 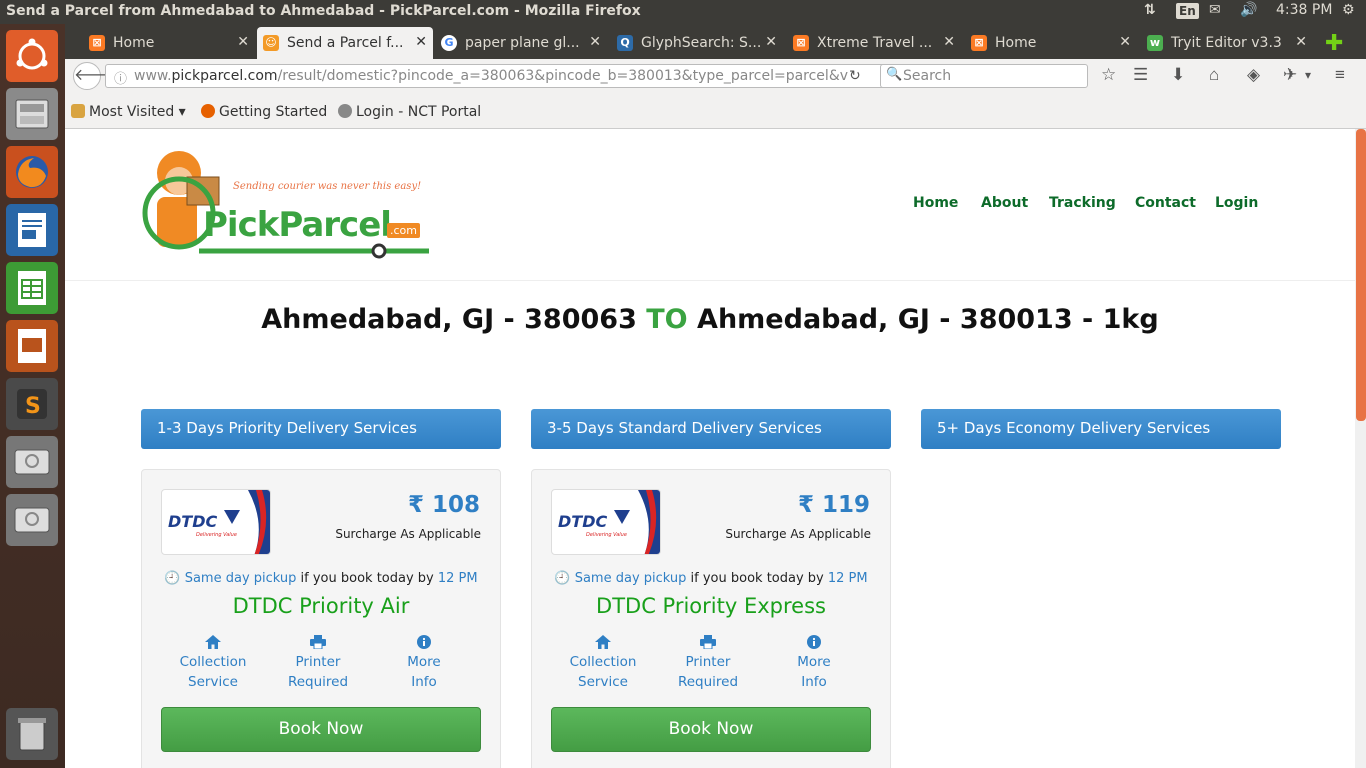 I want to click on hamburger-menu-icon: ≡, so click(x=1340, y=75).